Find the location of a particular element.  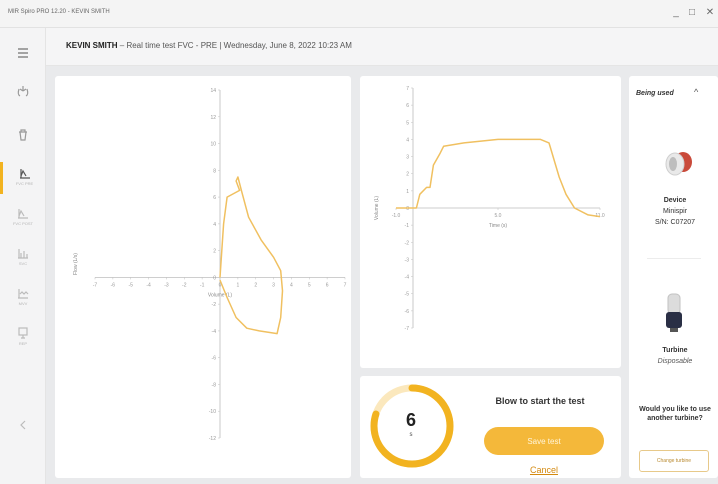

being-used-title: Being used is located at coordinates (655, 93).